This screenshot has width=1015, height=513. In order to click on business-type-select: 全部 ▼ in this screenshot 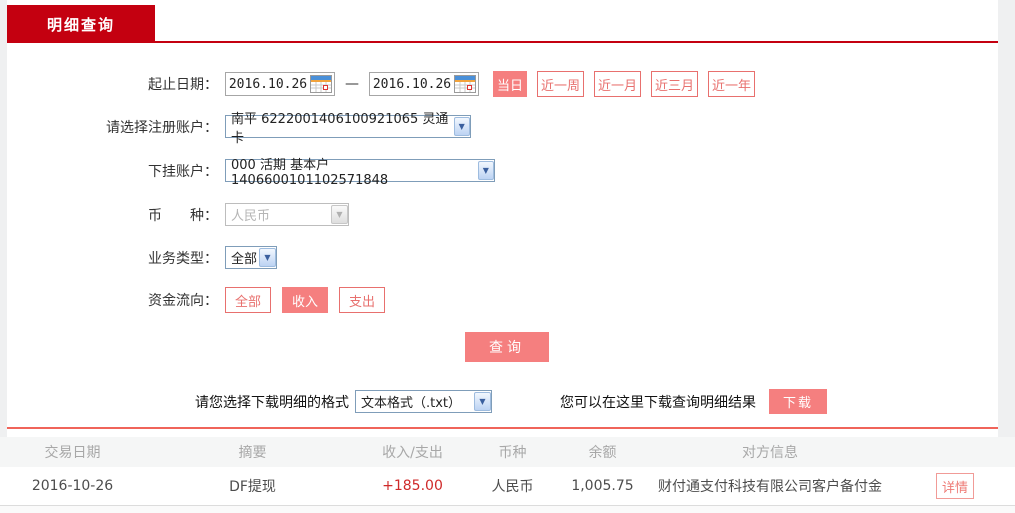, I will do `click(251, 257)`.